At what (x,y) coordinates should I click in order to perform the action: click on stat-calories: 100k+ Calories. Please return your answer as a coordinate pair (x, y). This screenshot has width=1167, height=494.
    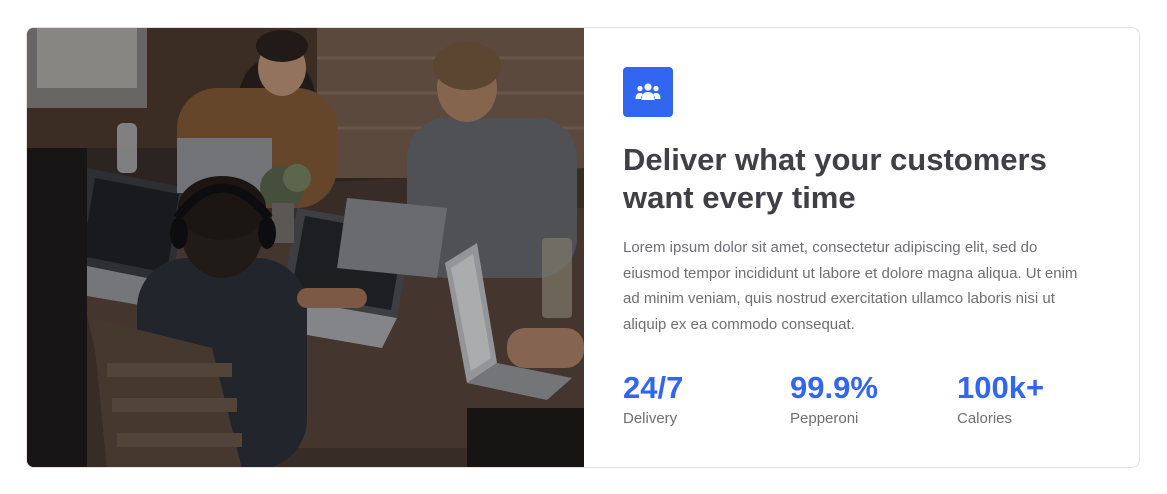
    Looking at the image, I should click on (1040, 399).